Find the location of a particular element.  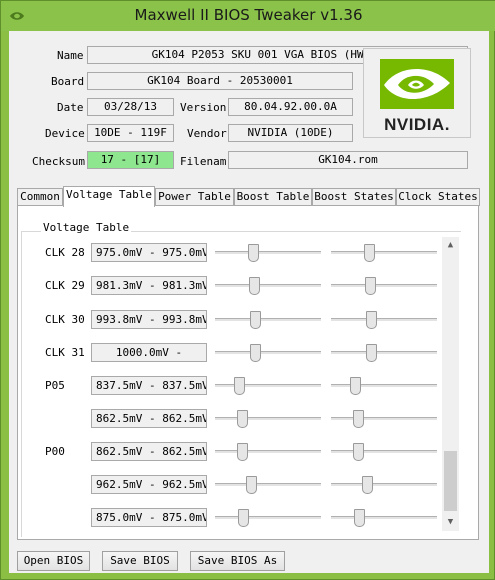

tab-boost-states: Boost States is located at coordinates (354, 197).